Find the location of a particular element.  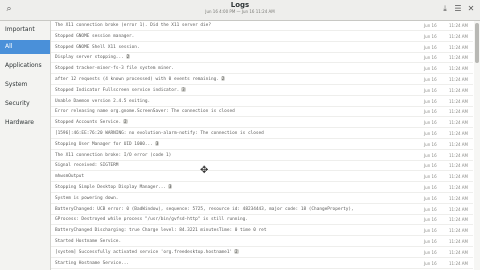

export-icon: ⤓ is located at coordinates (445, 9).